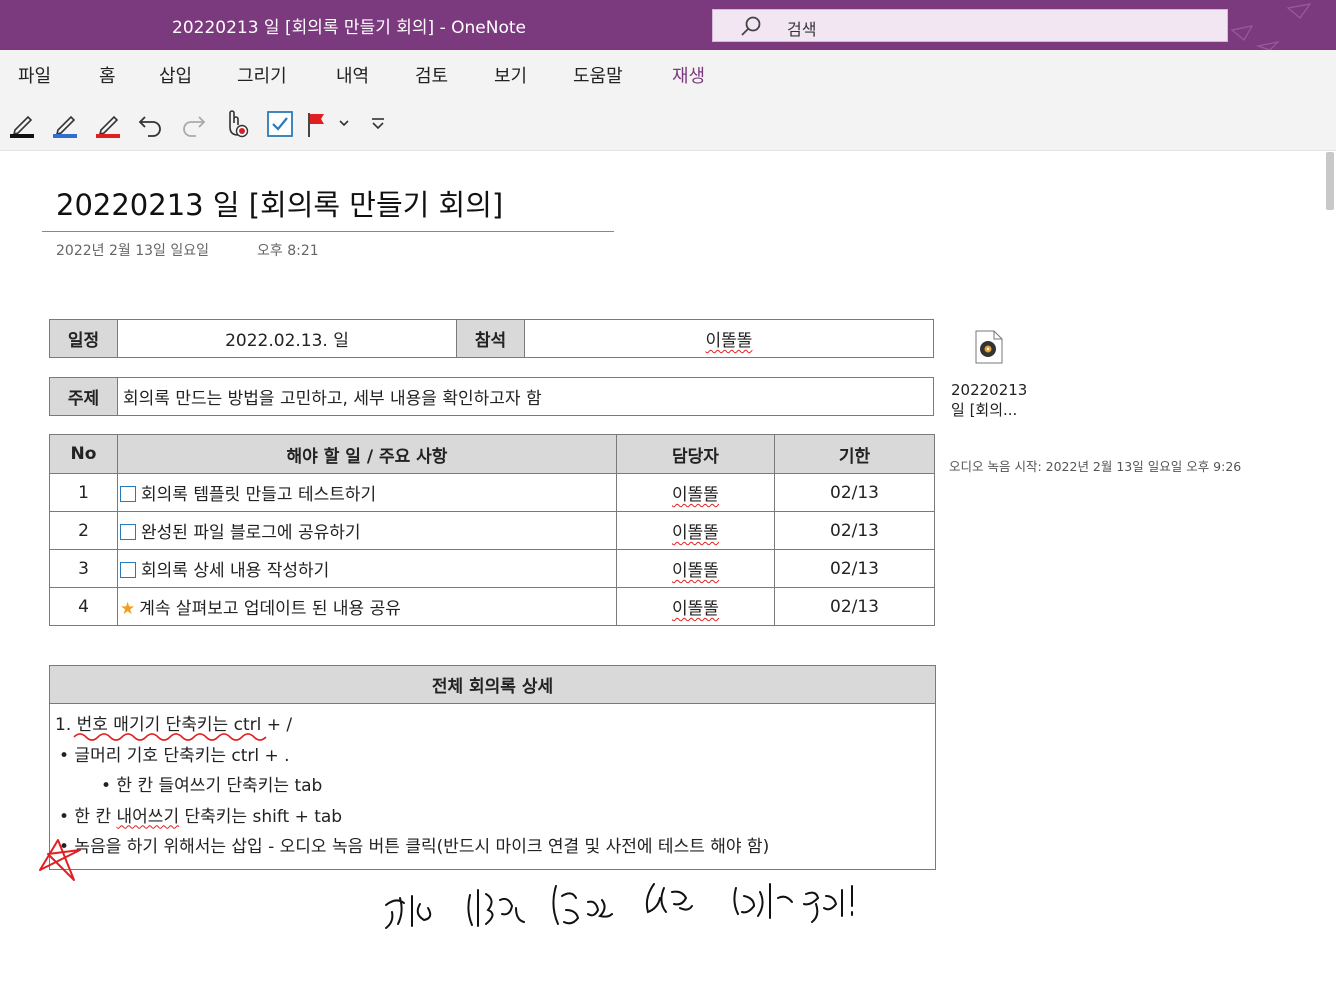  Describe the element at coordinates (668, 25) in the screenshot. I see `title-bar: 20220213 일 [회의록 만들기 회의] - OneNote 검색` at that location.